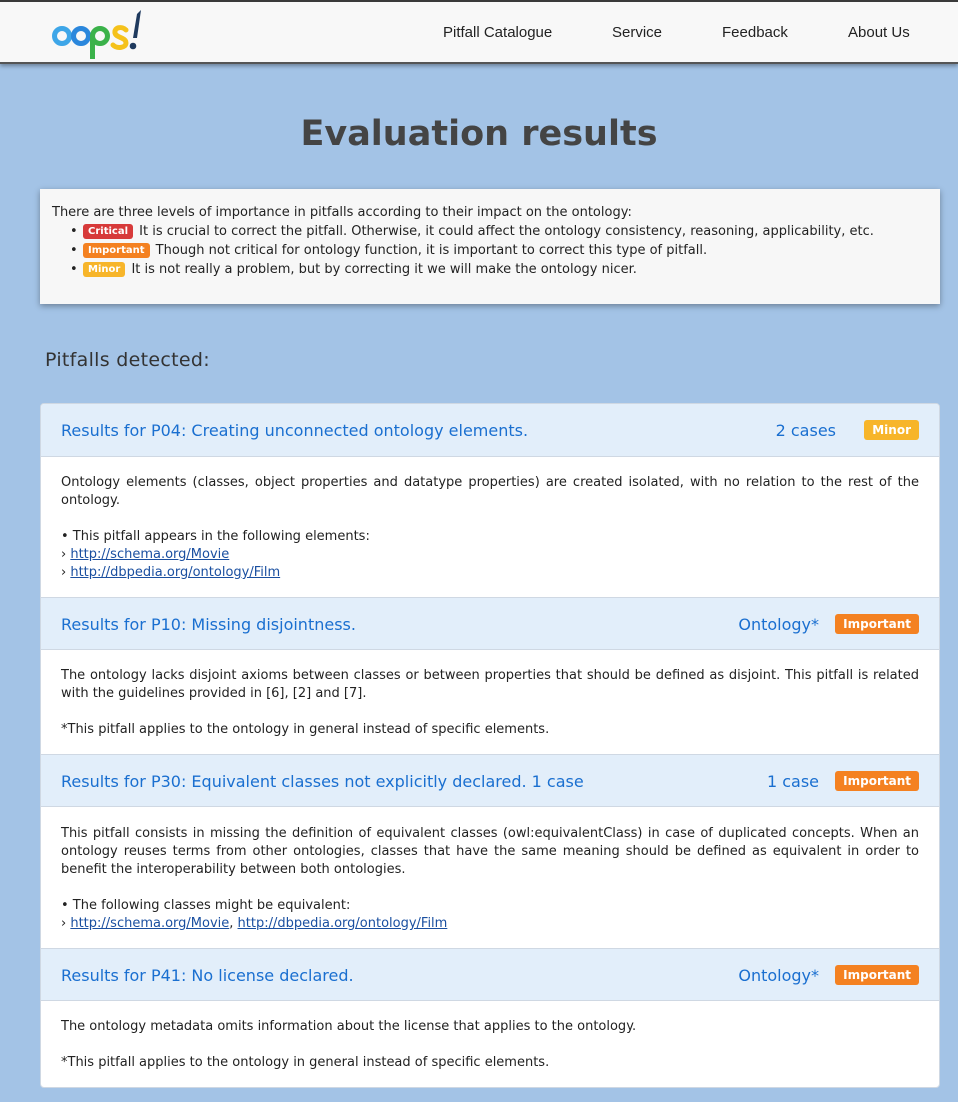  Describe the element at coordinates (108, 231) in the screenshot. I see `critical-badge: Critical` at that location.